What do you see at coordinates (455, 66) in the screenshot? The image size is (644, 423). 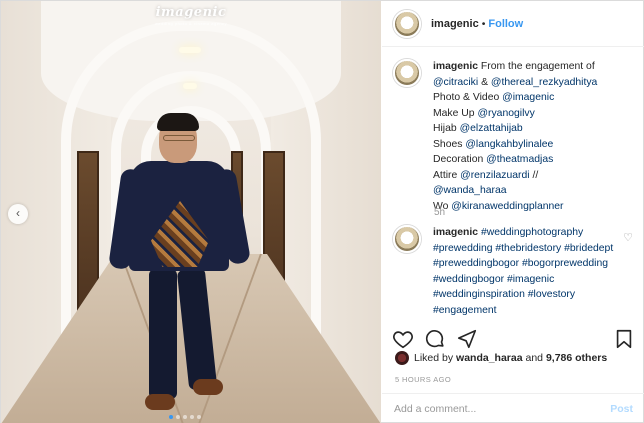 I see `caption-username: imagenic` at bounding box center [455, 66].